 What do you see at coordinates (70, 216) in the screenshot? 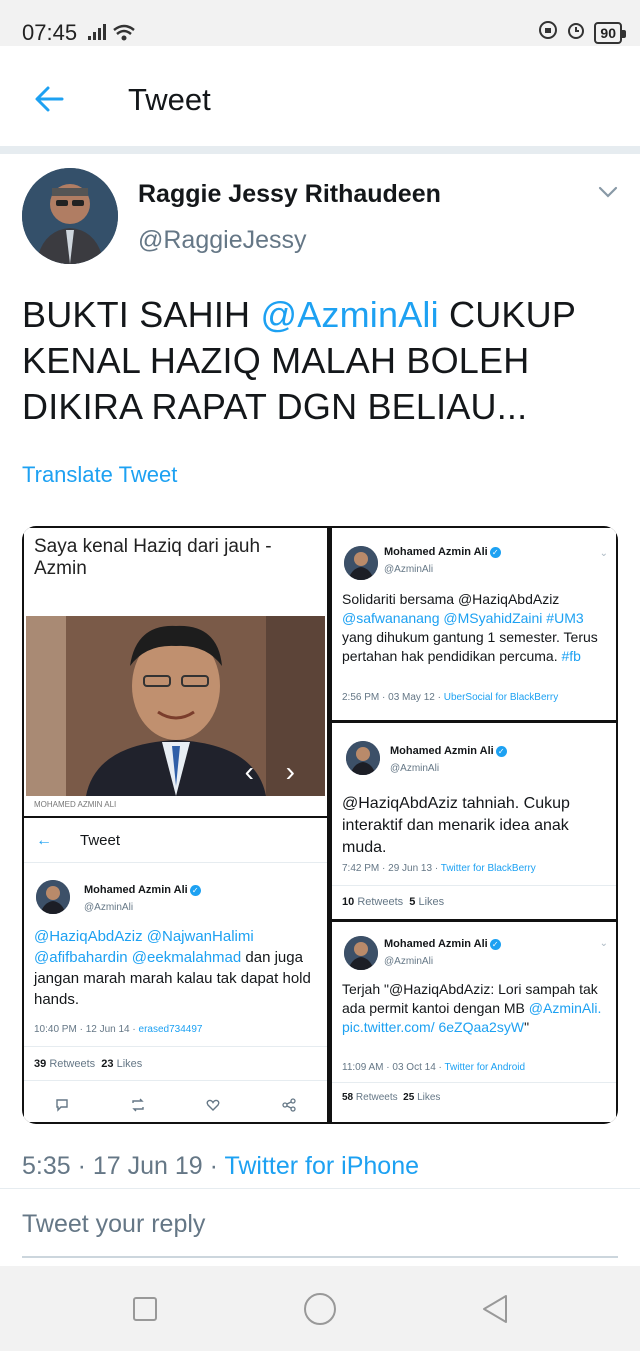
I see `author-avatar` at bounding box center [70, 216].